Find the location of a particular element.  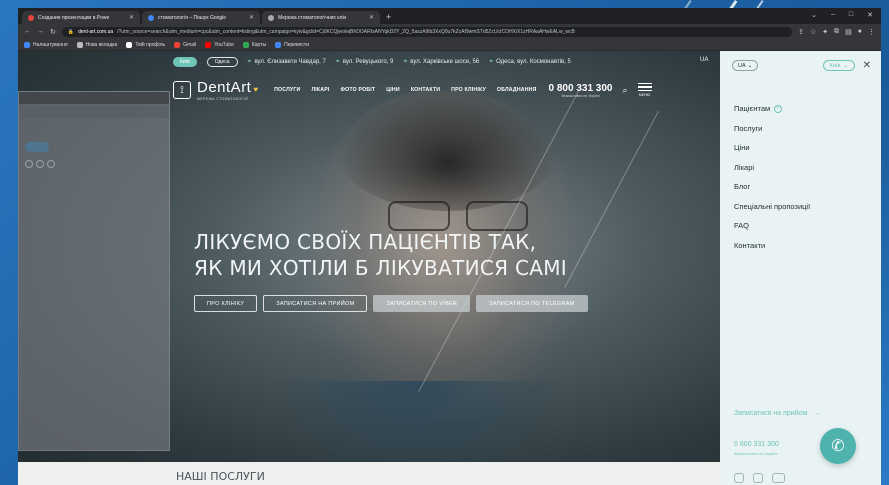

burger-line is located at coordinates (644, 90).